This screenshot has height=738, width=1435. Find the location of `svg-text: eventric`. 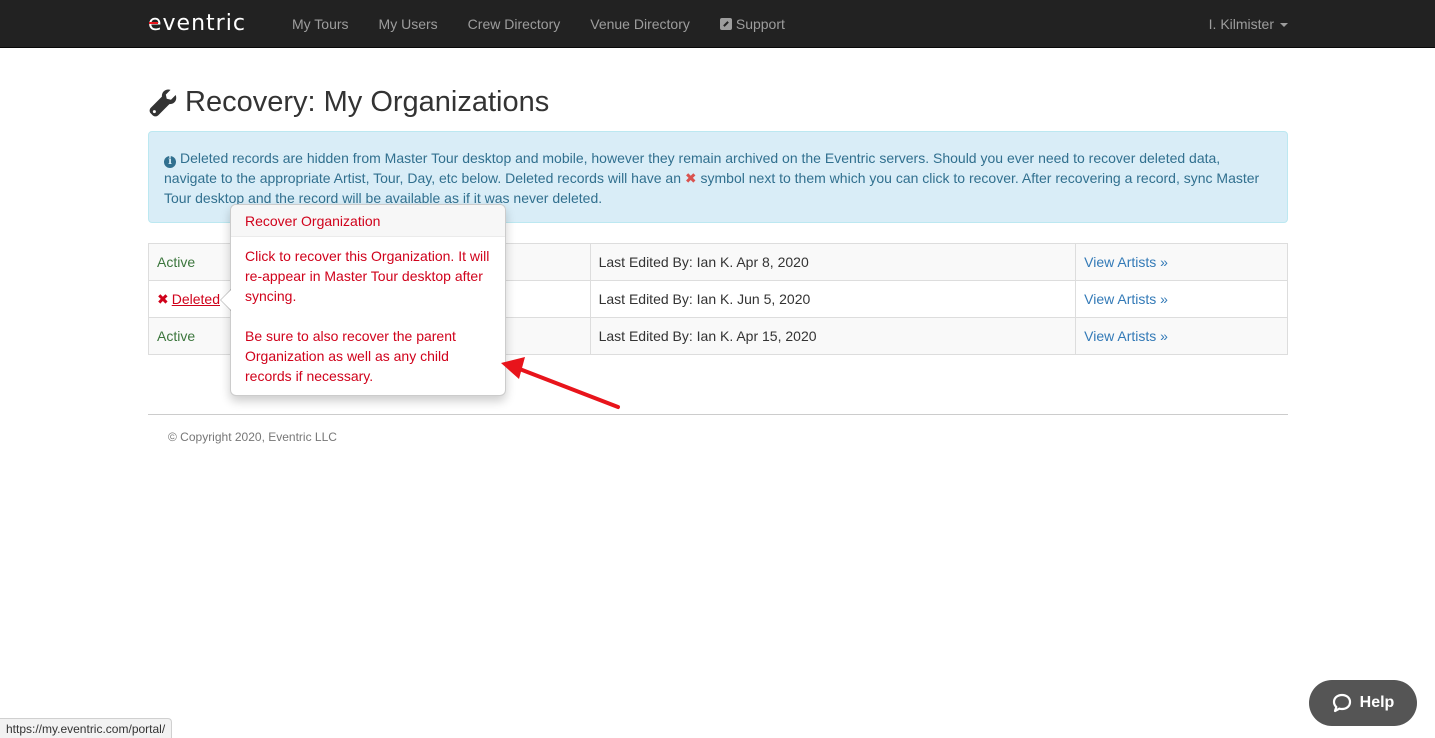

svg-text: eventric is located at coordinates (197, 23).